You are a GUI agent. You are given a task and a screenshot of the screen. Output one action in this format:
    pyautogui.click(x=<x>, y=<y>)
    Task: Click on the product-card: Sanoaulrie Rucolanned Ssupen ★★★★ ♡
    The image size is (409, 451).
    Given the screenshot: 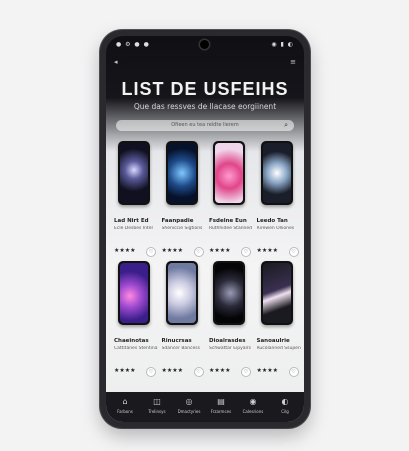 What is the action you would take?
    pyautogui.click(x=277, y=331)
    